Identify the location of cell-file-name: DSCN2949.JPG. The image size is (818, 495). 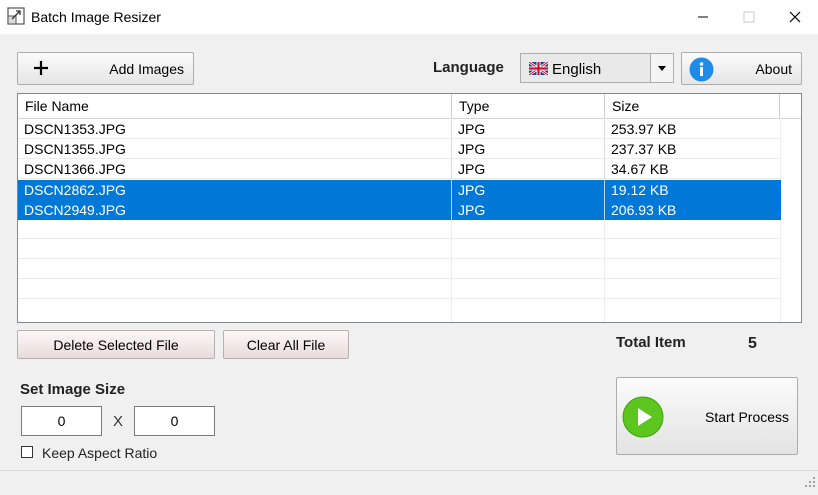
(235, 210).